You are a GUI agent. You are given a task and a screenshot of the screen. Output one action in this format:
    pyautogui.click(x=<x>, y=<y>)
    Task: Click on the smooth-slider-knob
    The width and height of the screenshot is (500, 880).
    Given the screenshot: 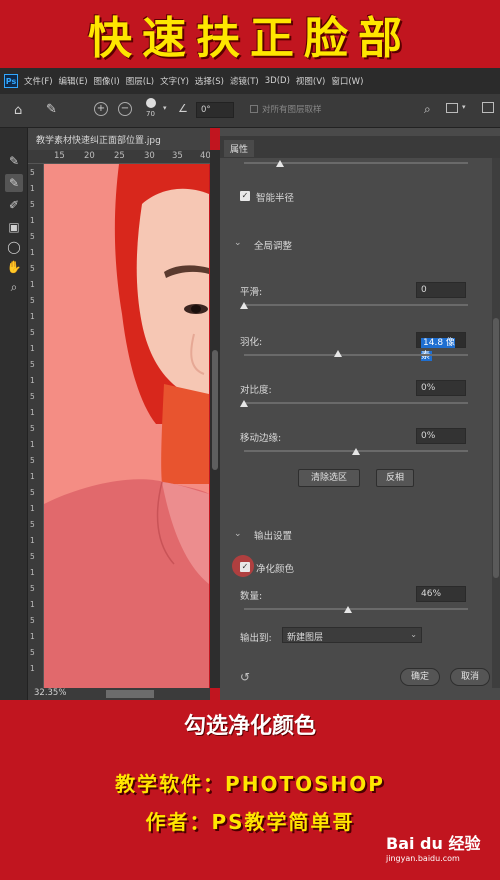 What is the action you would take?
    pyautogui.click(x=244, y=305)
    